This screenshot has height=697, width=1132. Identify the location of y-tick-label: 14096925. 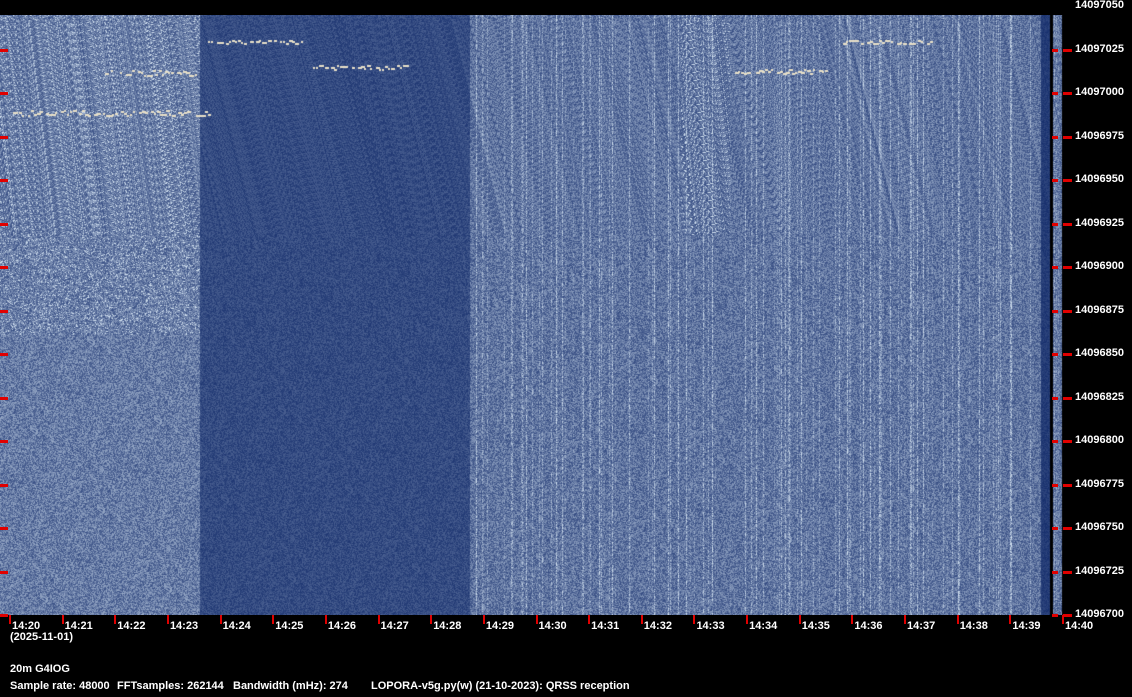
(1099, 222).